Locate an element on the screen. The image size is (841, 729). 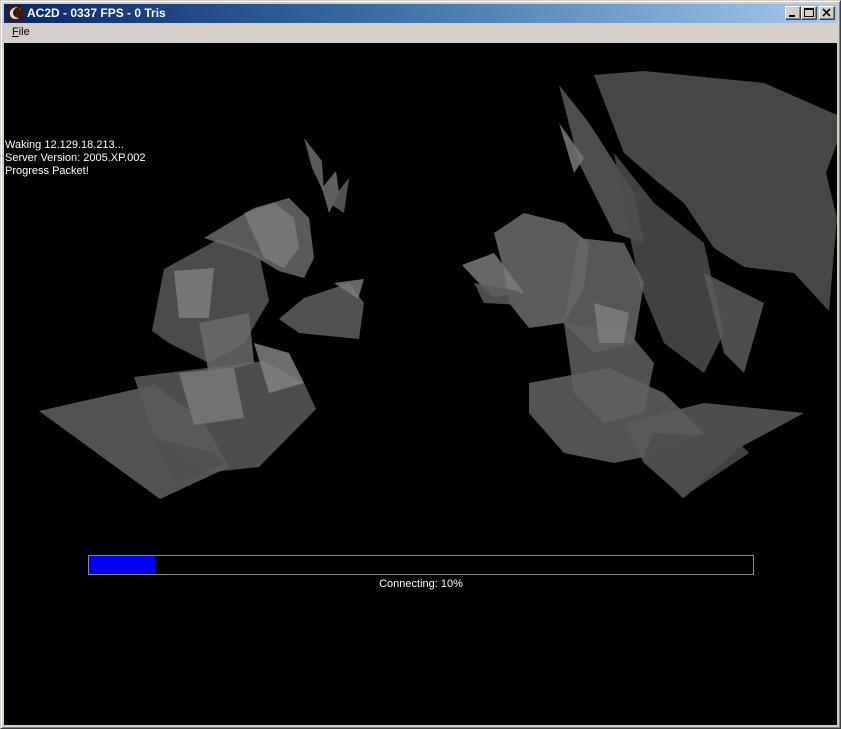
menu-bar: File is located at coordinates (420, 32).